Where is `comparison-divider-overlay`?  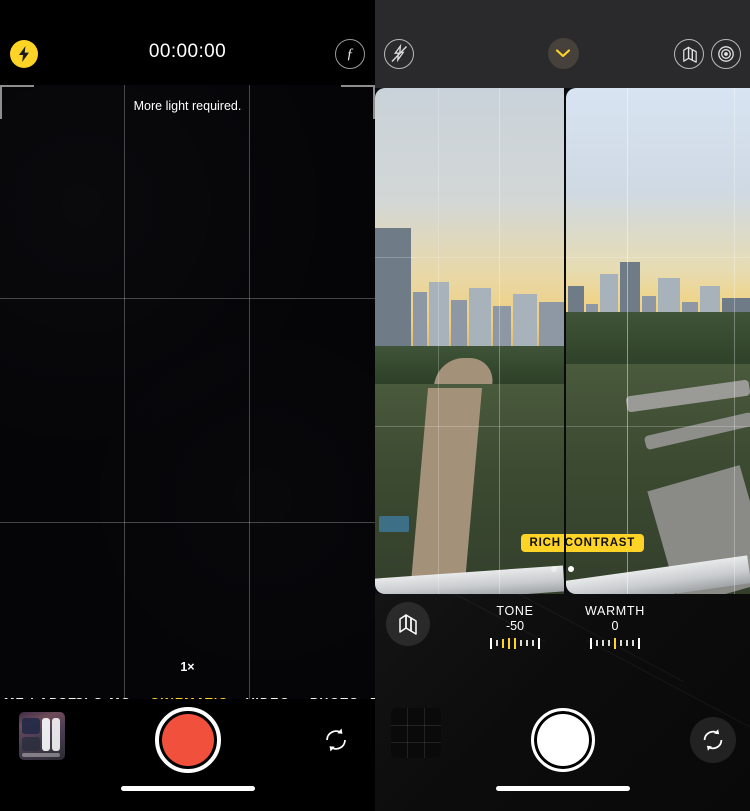 comparison-divider-overlay is located at coordinates (565, 341).